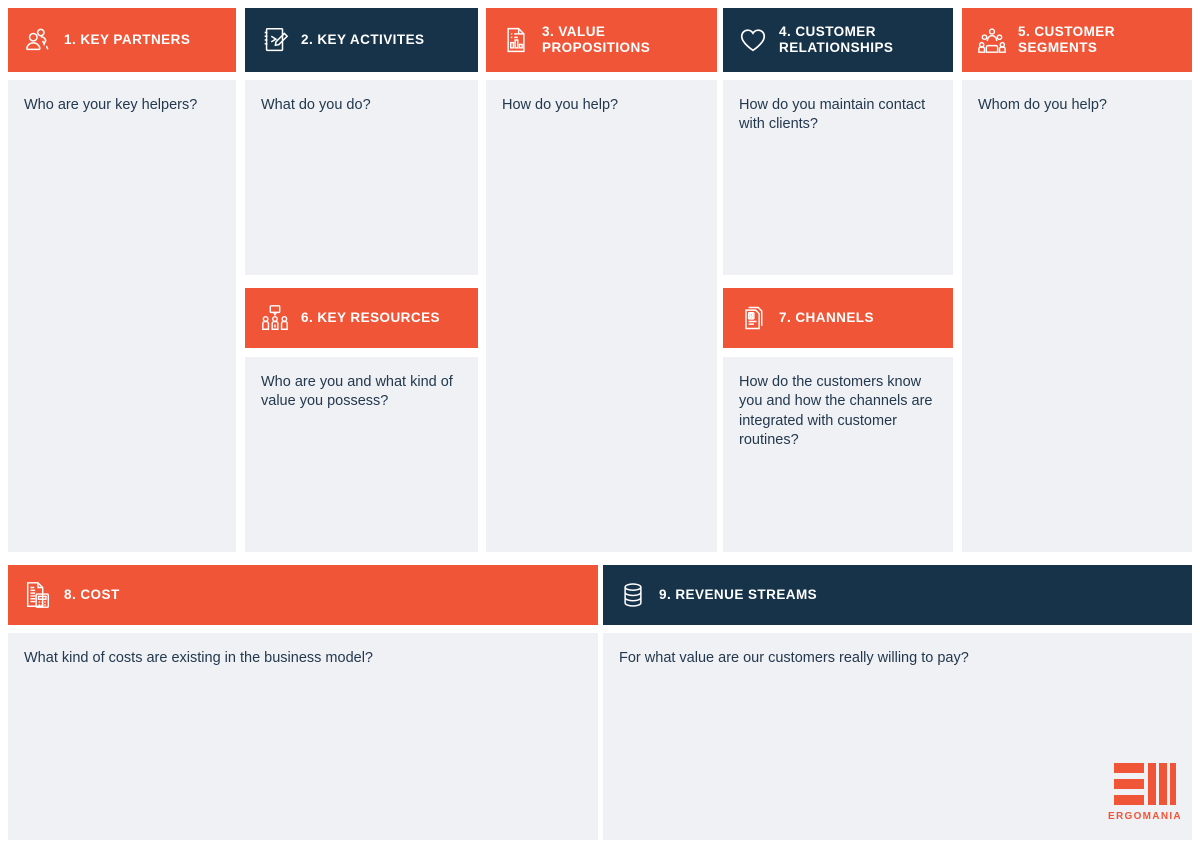 This screenshot has height=848, width=1200. I want to click on block-header-customer-segments: 5. CUSTOMER SEGMENTS, so click(1077, 40).